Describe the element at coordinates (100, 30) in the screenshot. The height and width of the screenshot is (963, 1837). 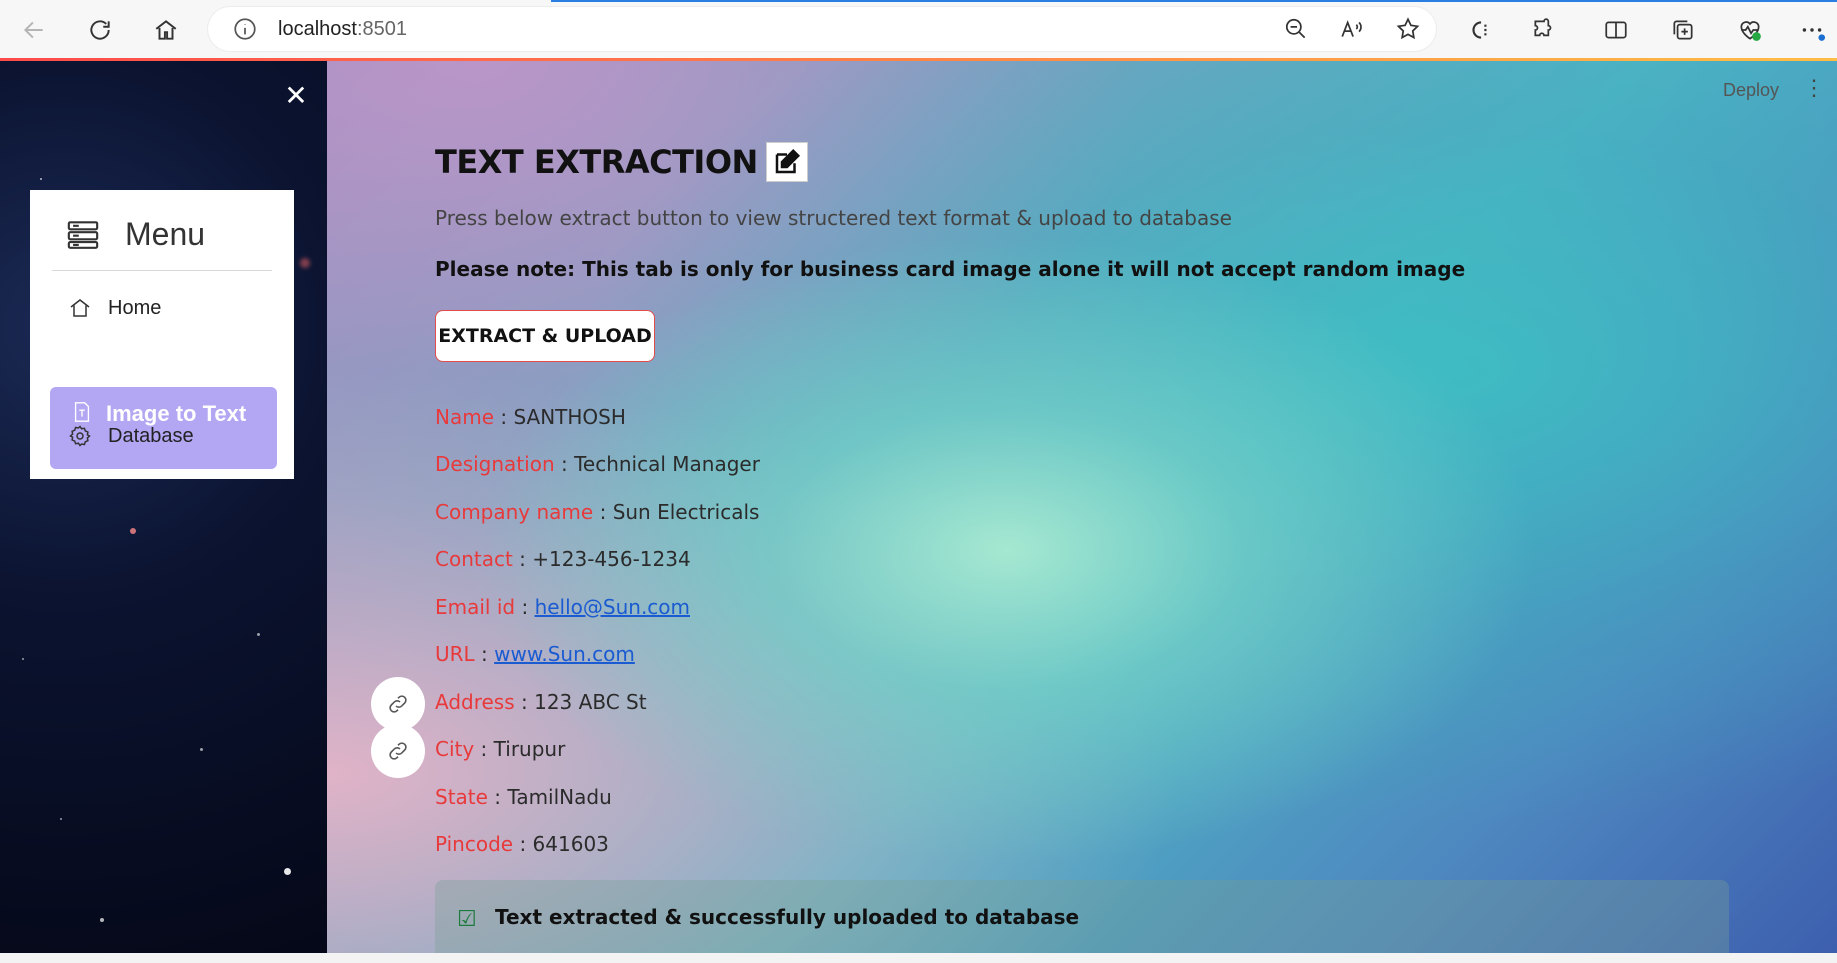
I see `reload-icon` at that location.